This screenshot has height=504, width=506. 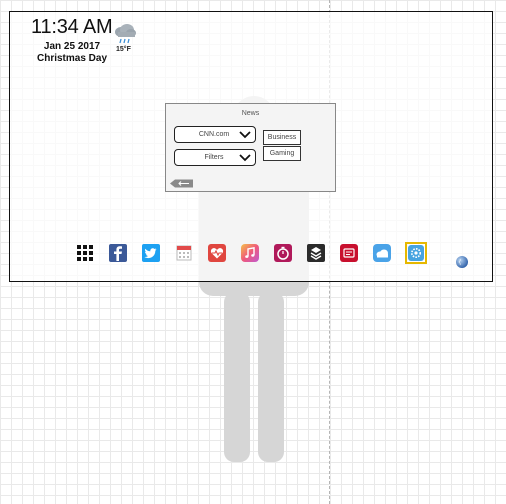 I want to click on rain-cloud-icon, so click(x=125, y=34).